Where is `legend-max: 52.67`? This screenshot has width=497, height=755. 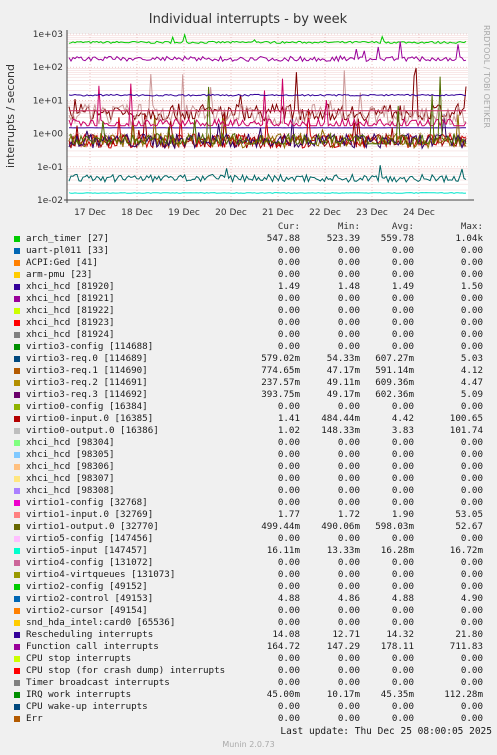
legend-max: 52.67 is located at coordinates (469, 526).